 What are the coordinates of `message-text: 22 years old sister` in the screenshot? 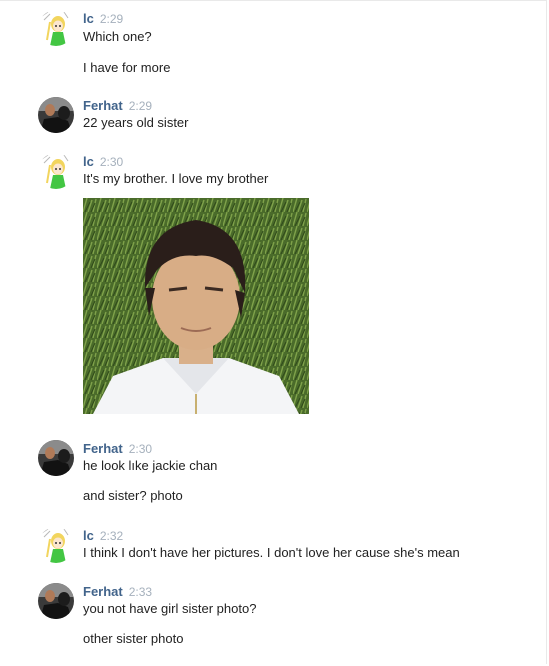 It's located at (136, 122).